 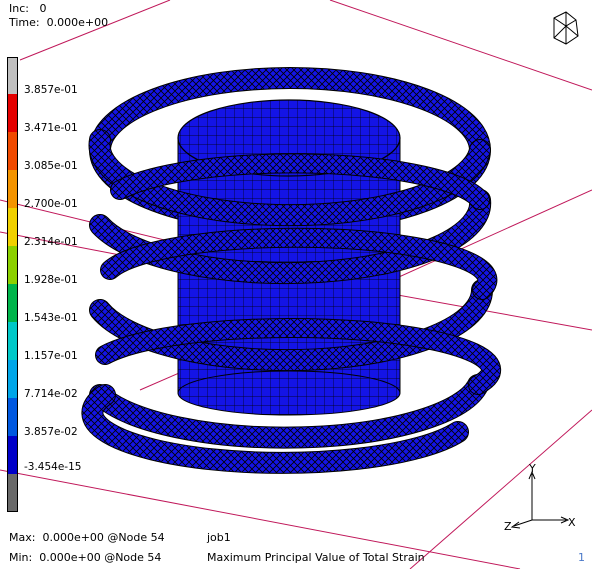 What do you see at coordinates (316, 557) in the screenshot?
I see `result-title: Maximum Principal Value of Total Strain` at bounding box center [316, 557].